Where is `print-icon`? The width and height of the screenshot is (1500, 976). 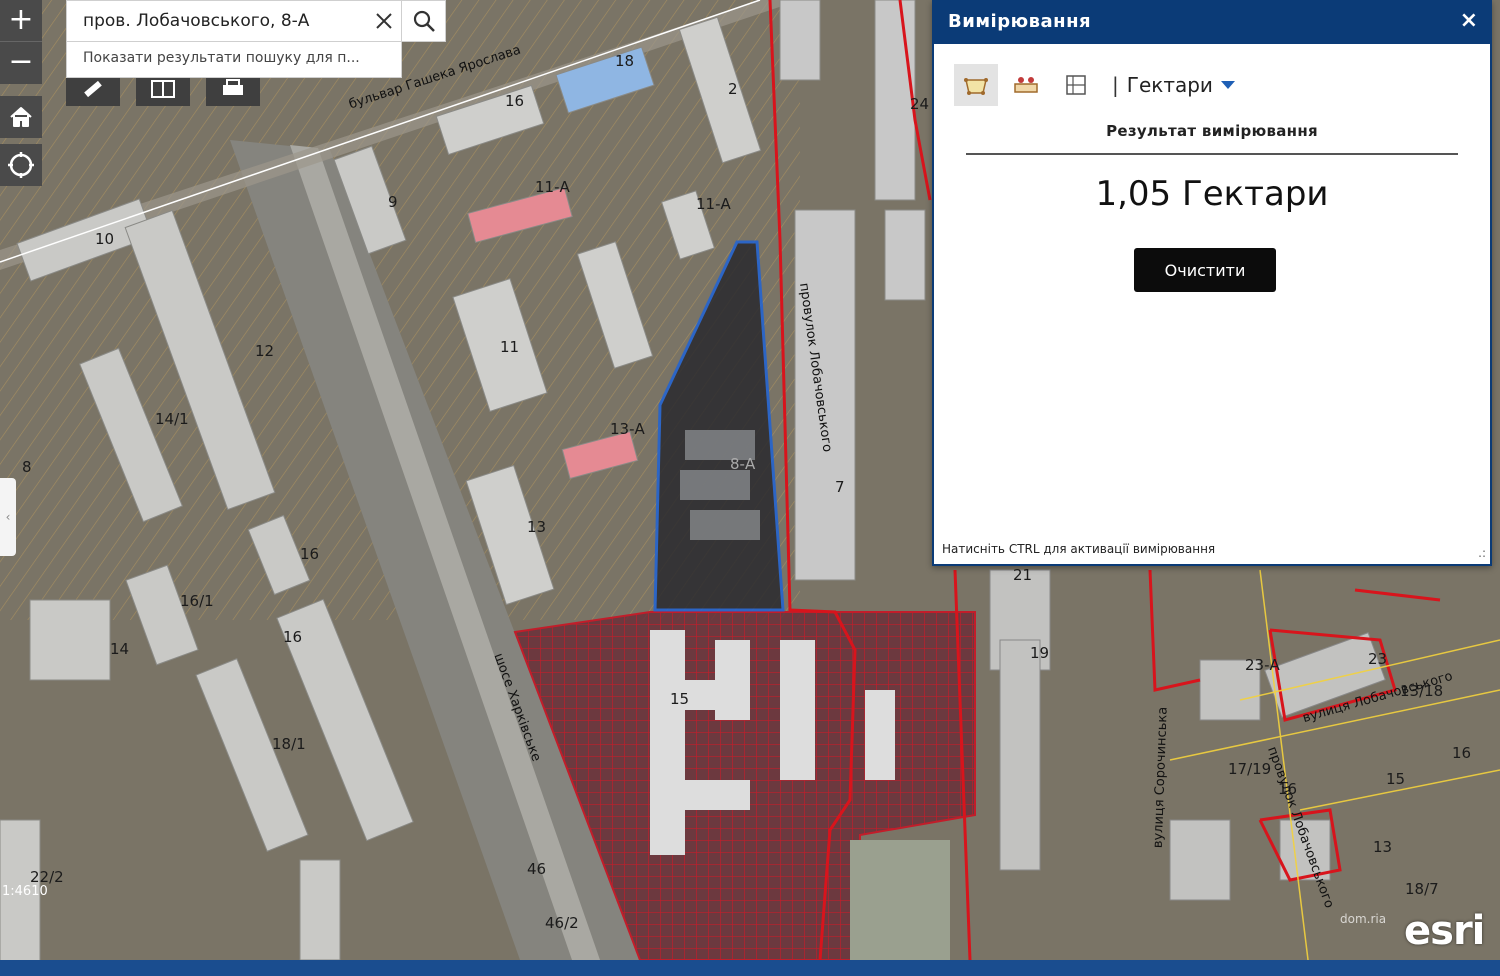 print-icon is located at coordinates (233, 87).